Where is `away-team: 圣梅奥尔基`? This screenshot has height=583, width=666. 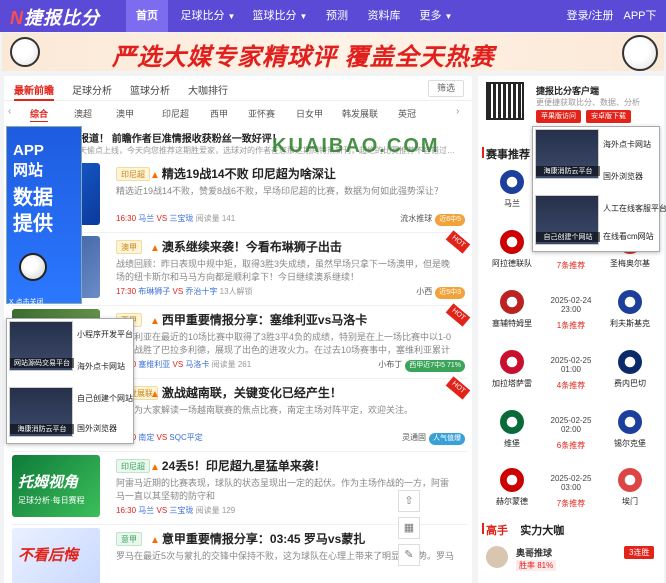 away-team: 圣梅奥尔基 is located at coordinates (630, 263).